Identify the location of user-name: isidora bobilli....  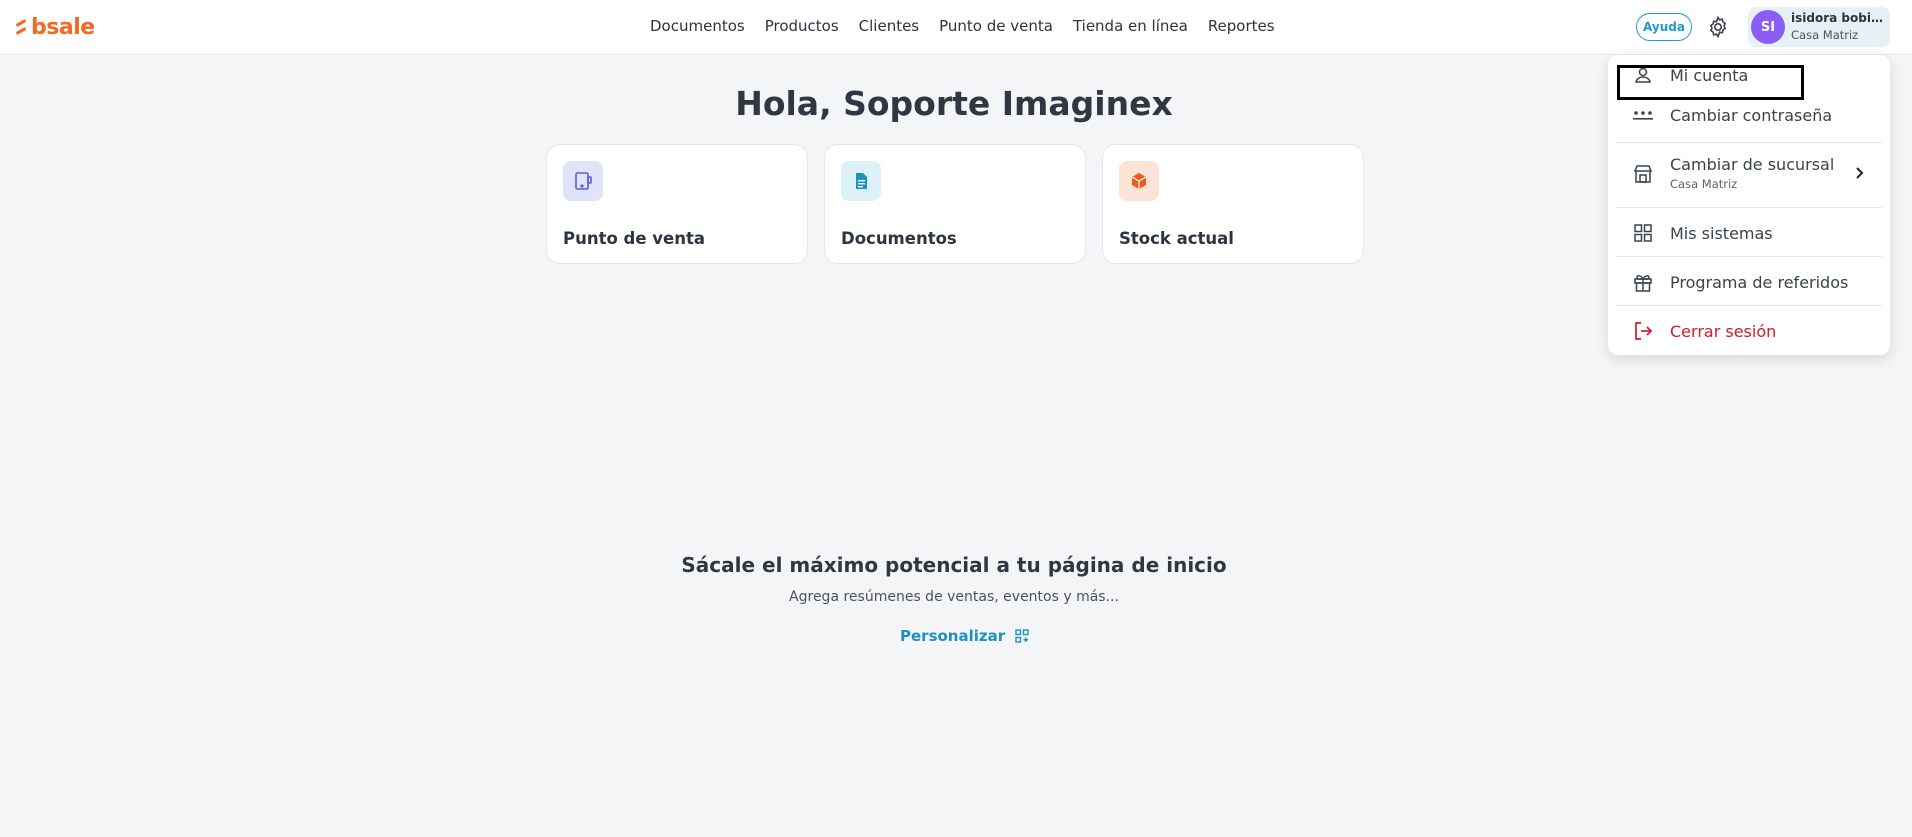
(1839, 18).